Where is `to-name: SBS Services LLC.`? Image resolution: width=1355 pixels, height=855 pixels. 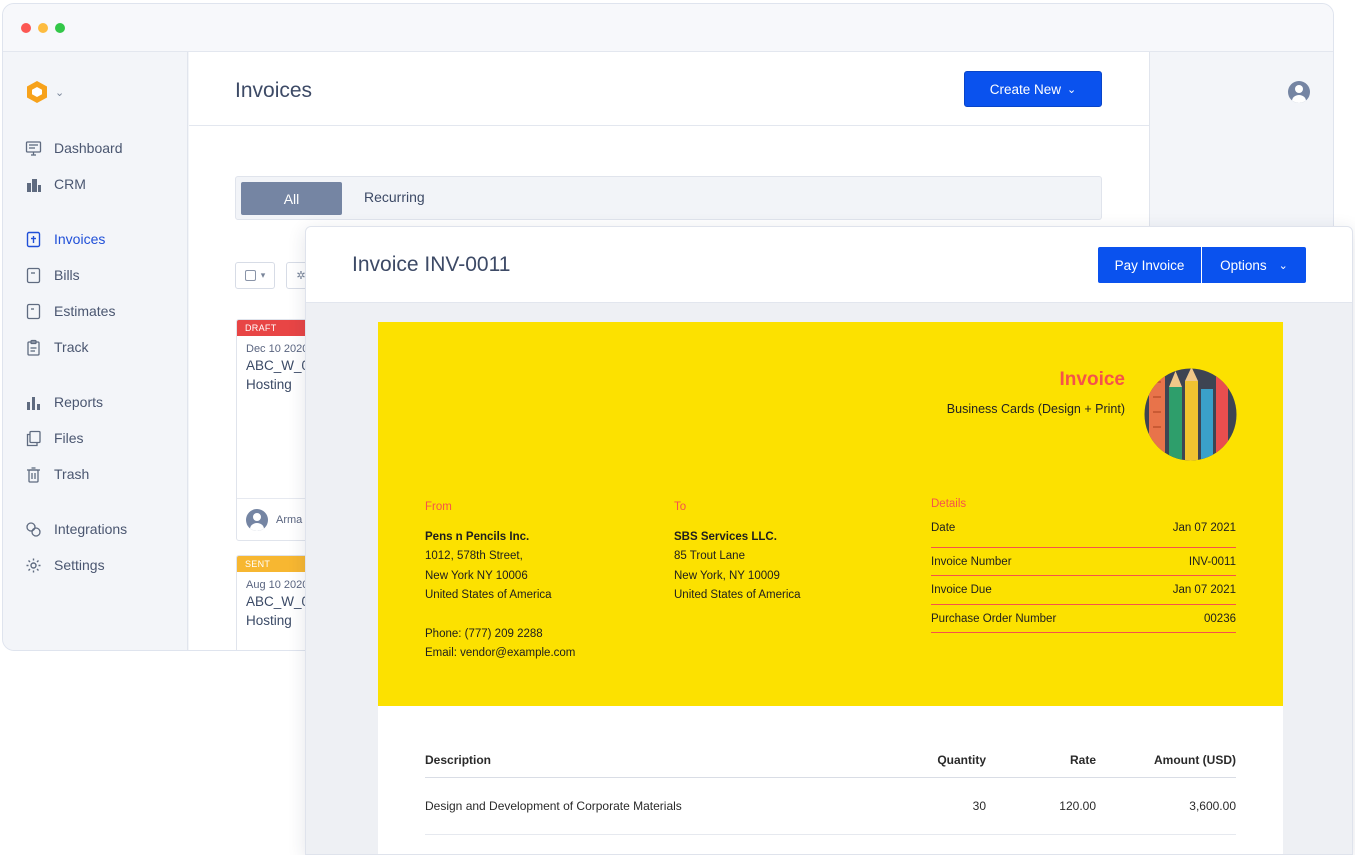
to-name: SBS Services LLC. is located at coordinates (725, 536).